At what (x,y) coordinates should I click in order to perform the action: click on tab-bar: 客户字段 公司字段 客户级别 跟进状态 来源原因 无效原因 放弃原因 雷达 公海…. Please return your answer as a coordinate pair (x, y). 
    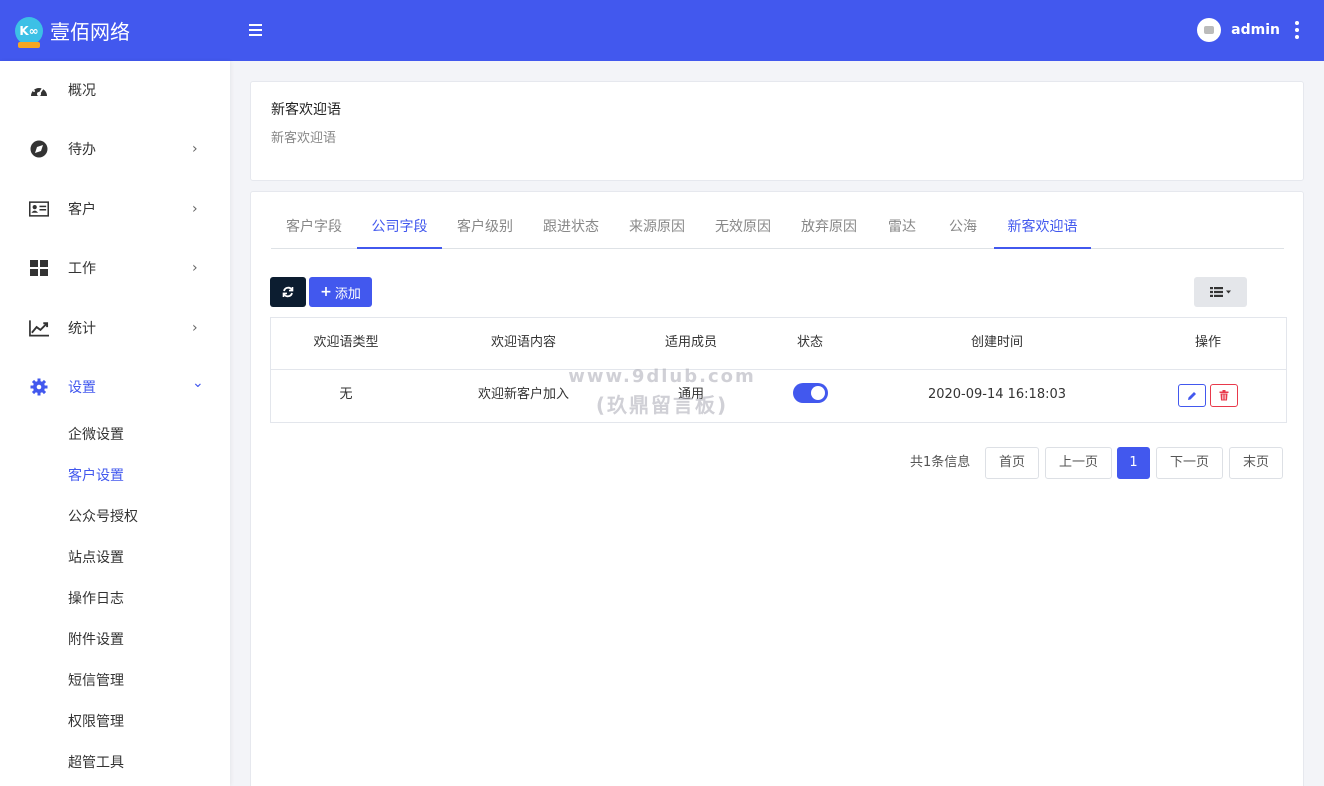
    Looking at the image, I should click on (777, 230).